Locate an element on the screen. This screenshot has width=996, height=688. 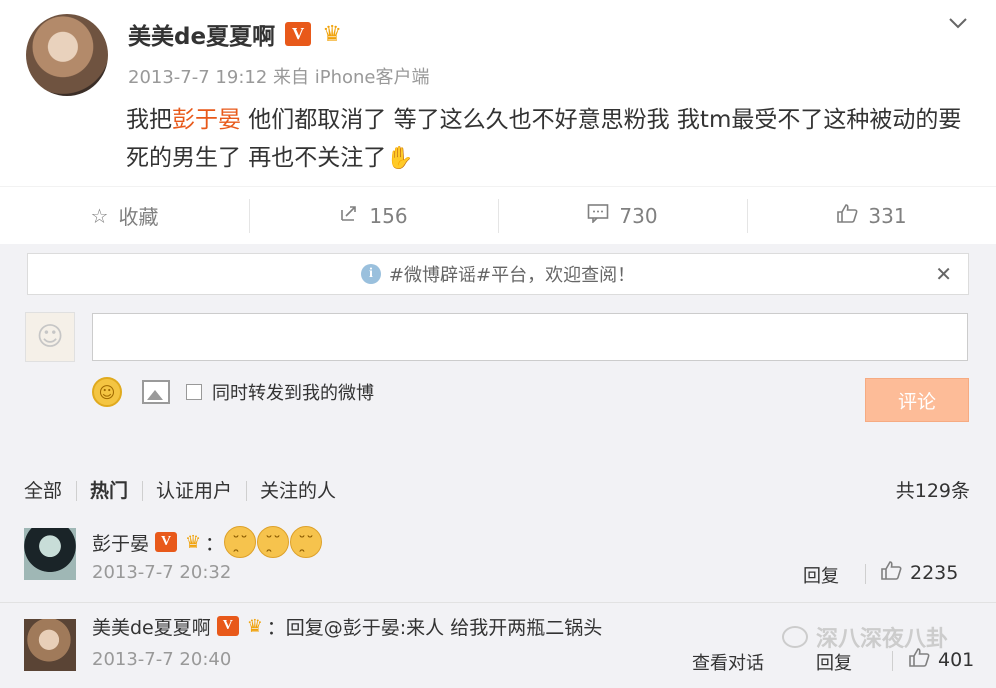
action-bar: ☆ 收藏 156 730 331 is located at coordinates (498, 215).